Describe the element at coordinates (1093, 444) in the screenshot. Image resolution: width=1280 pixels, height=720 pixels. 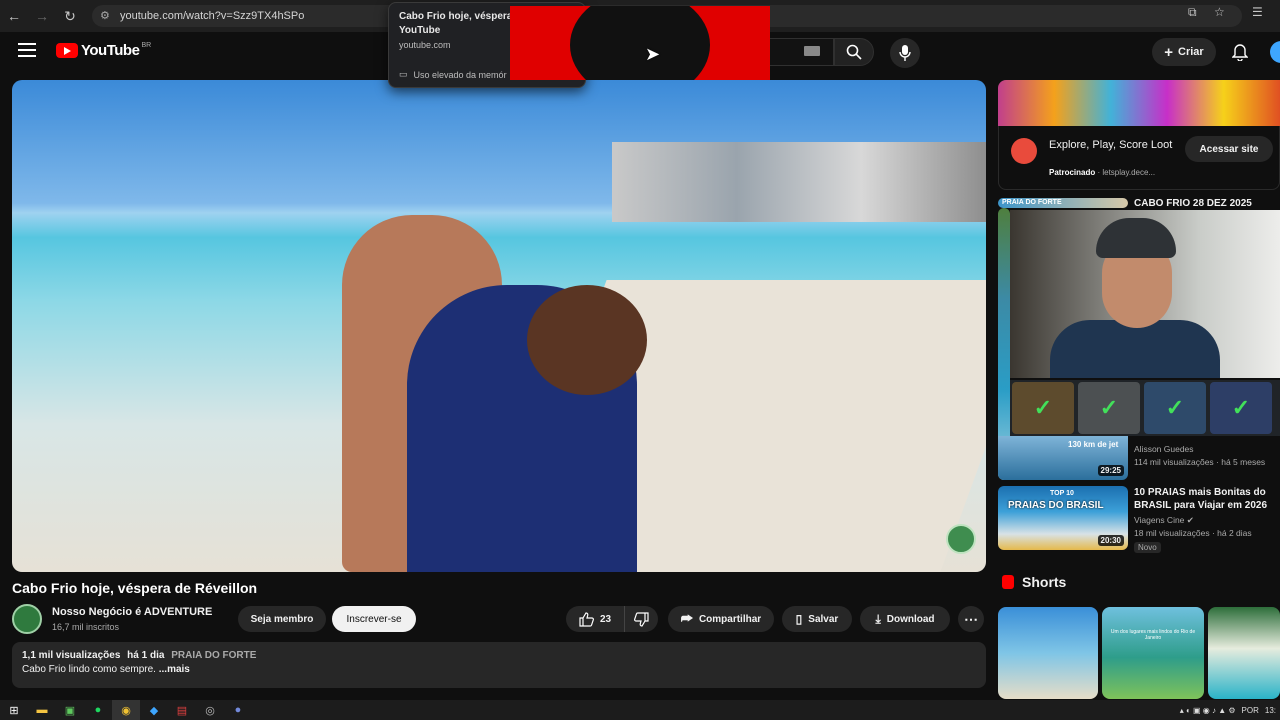
I see `related-thumbnail-label-2: 130 km de jet` at that location.